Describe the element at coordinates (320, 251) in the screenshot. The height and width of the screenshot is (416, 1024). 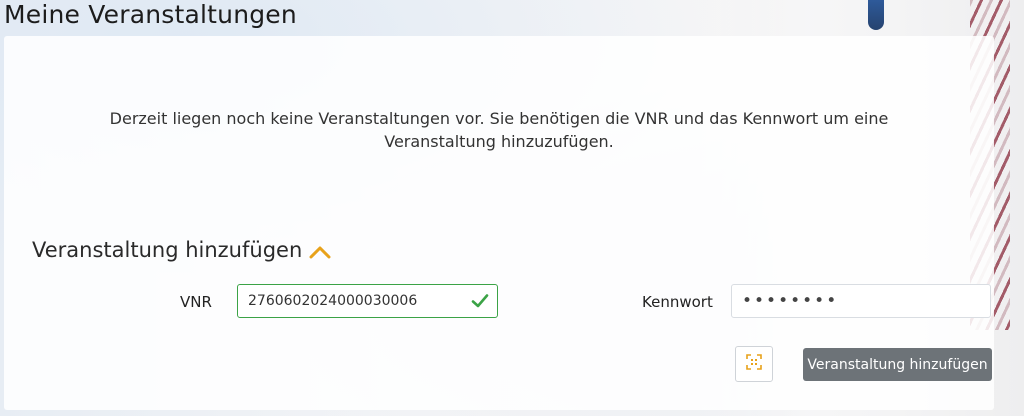
I see `chevron-up-icon` at that location.